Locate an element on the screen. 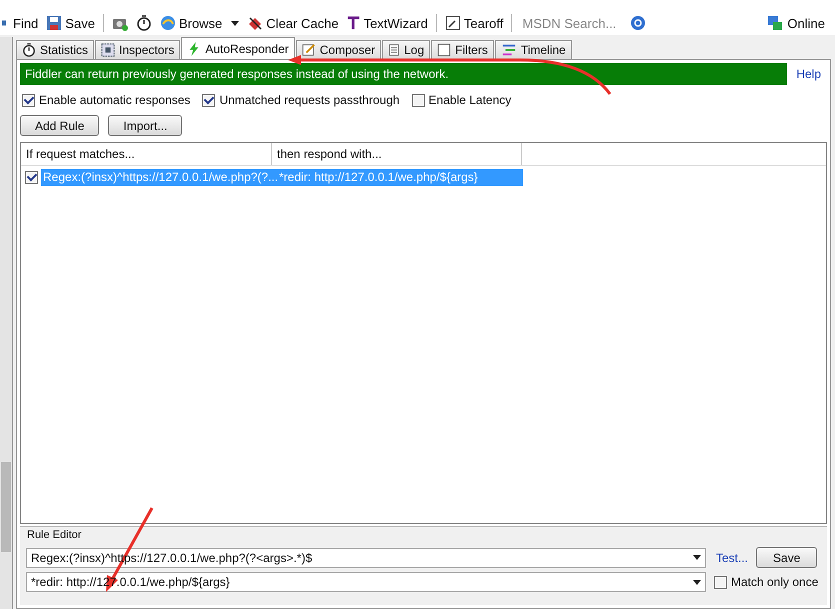  checkbox-label: Unmatched requests passthrough is located at coordinates (309, 100).